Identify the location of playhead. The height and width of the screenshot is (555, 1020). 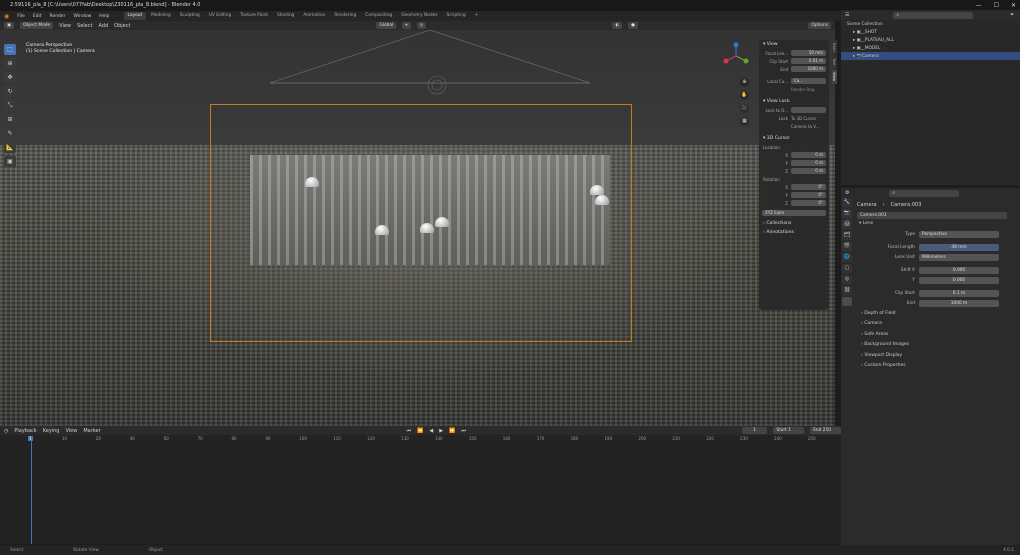
(31, 490).